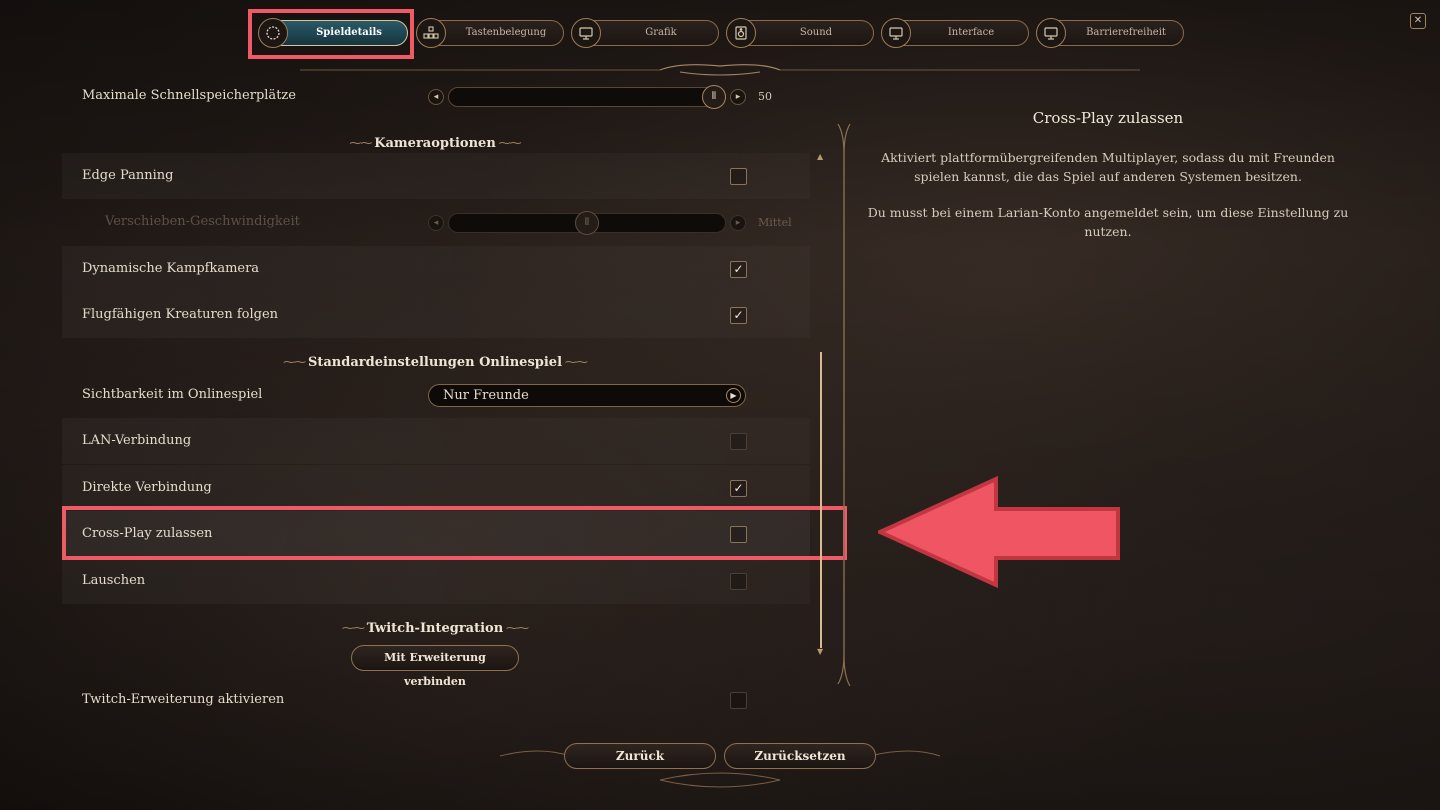 The image size is (1440, 810). I want to click on tab-highlight-frame, so click(331, 34).